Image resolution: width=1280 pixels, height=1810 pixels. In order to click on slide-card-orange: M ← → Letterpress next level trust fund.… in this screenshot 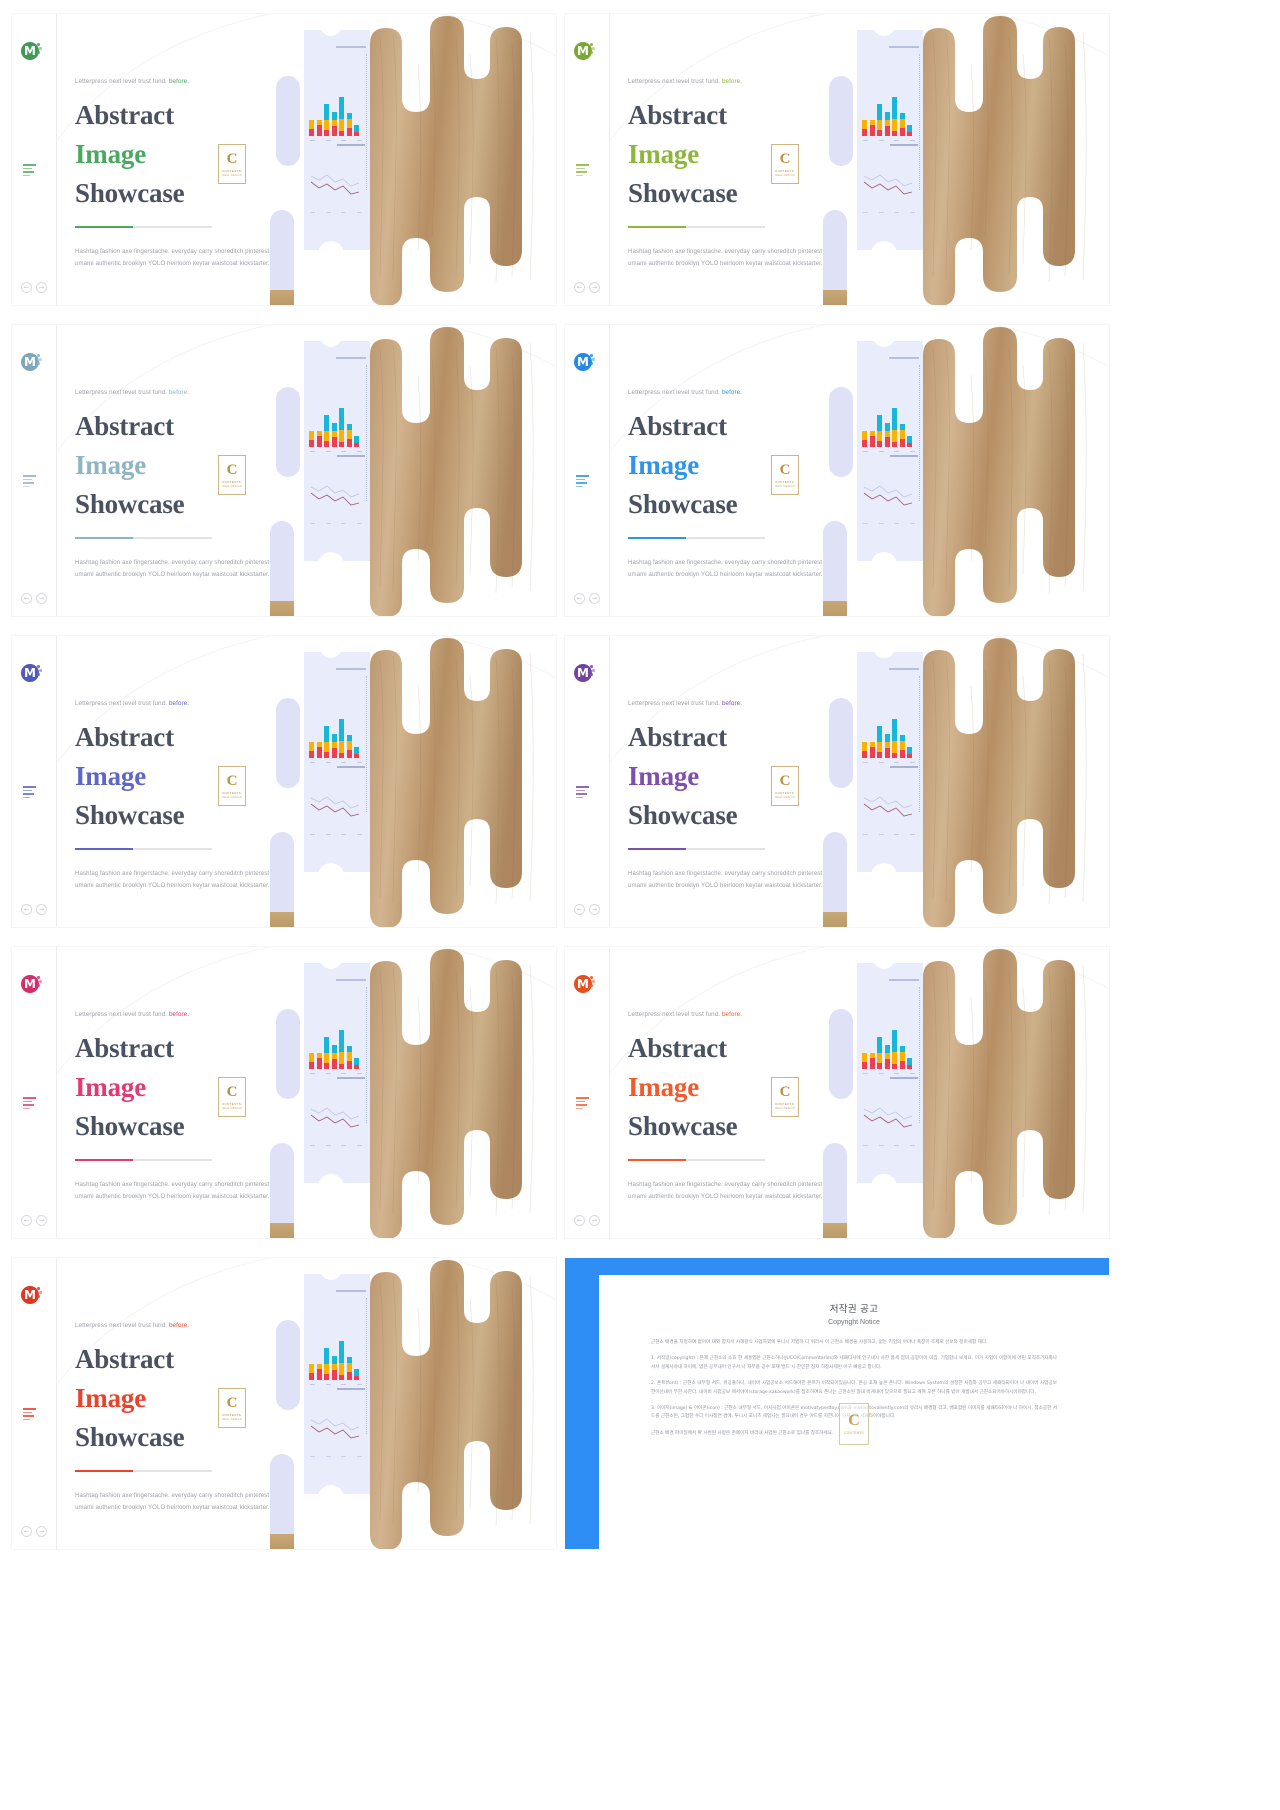, I will do `click(837, 1092)`.